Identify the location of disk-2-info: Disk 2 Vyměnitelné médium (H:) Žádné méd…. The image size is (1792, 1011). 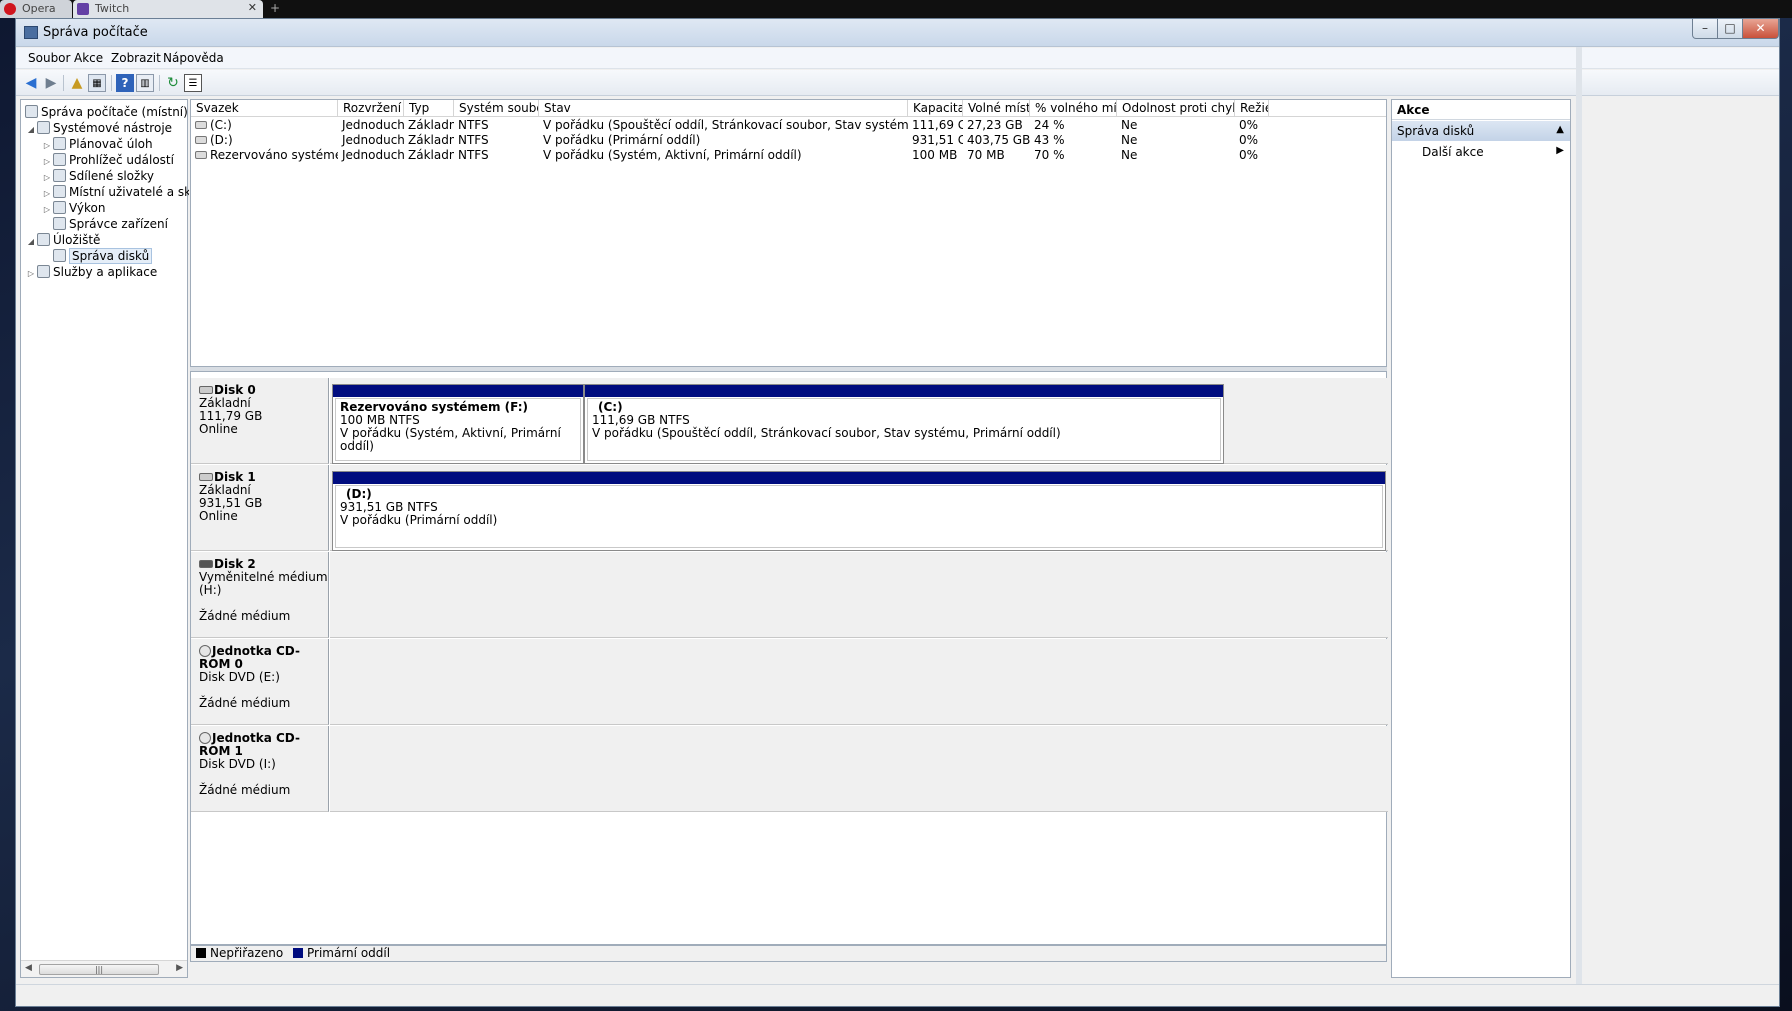
(260, 595).